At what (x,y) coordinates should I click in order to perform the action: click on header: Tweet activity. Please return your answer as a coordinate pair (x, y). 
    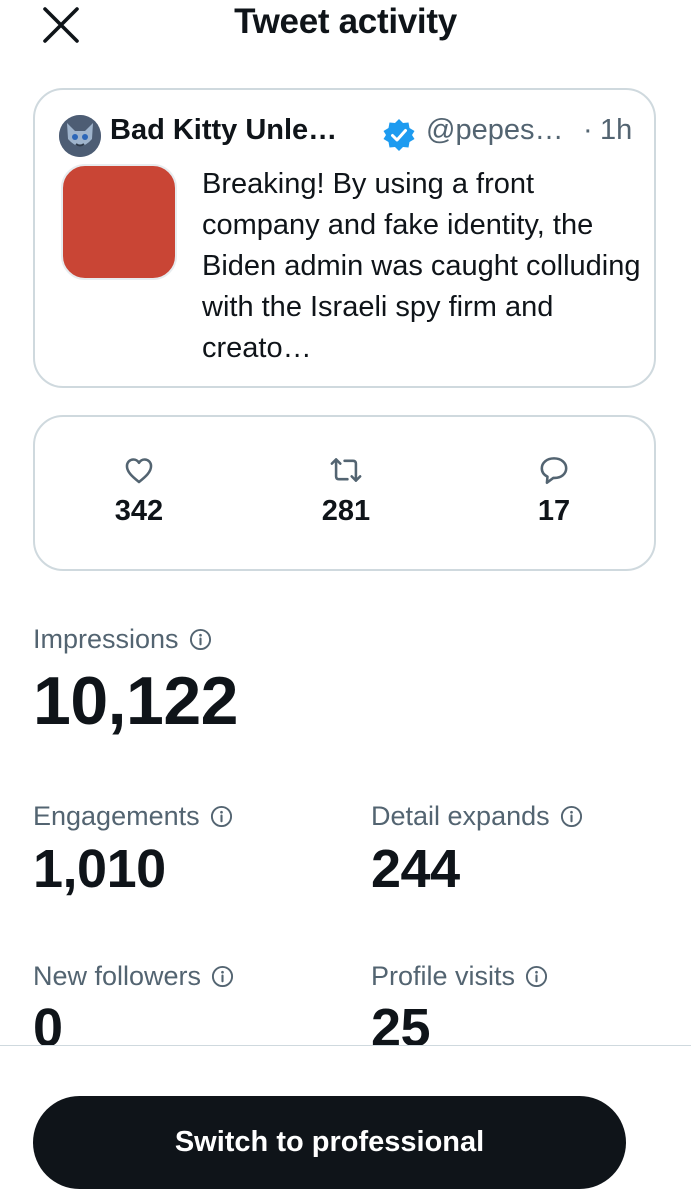
    Looking at the image, I should click on (345, 25).